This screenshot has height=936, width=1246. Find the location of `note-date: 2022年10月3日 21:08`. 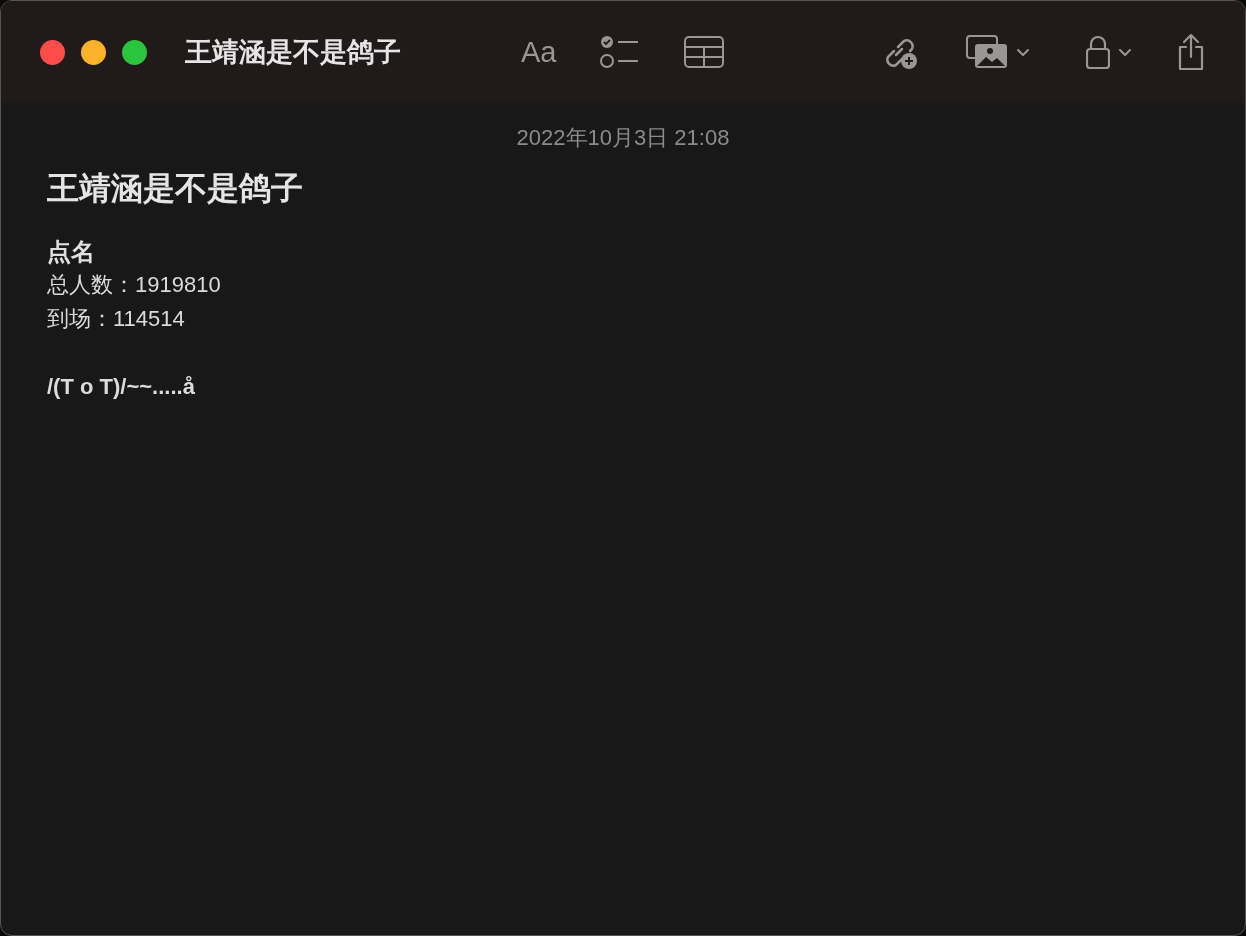

note-date: 2022年10月3日 21:08 is located at coordinates (623, 138).